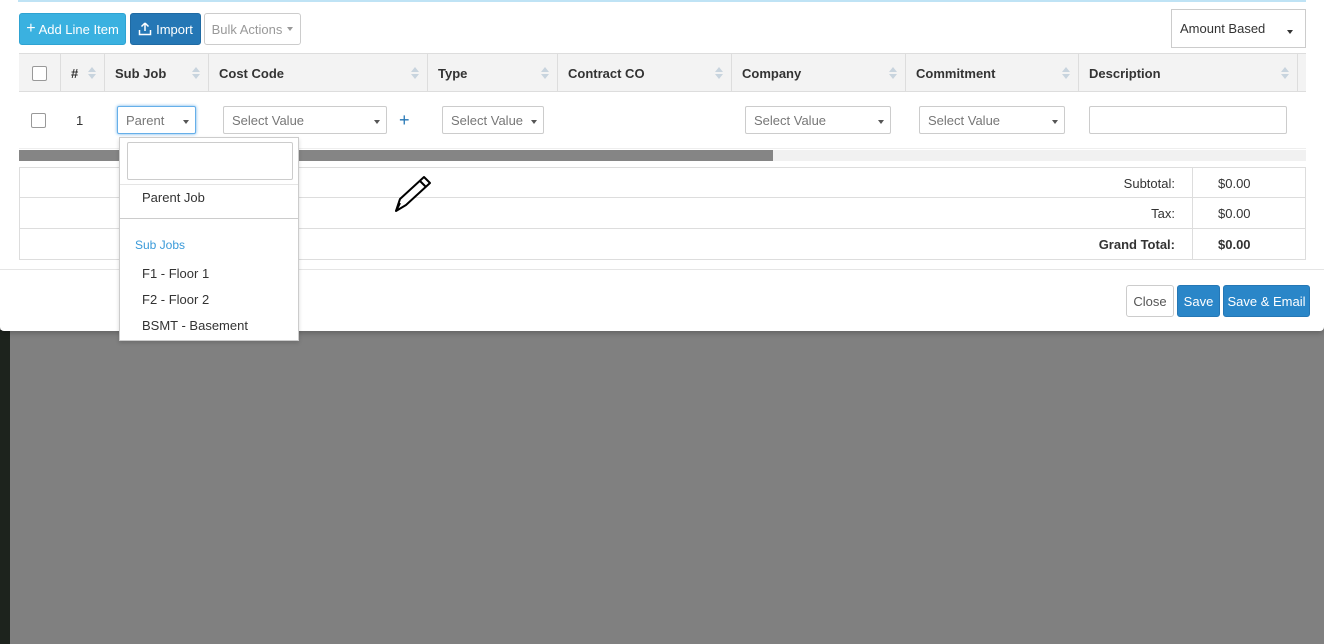 Image resolution: width=1324 pixels, height=644 pixels. I want to click on save-button: Save, so click(1198, 301).